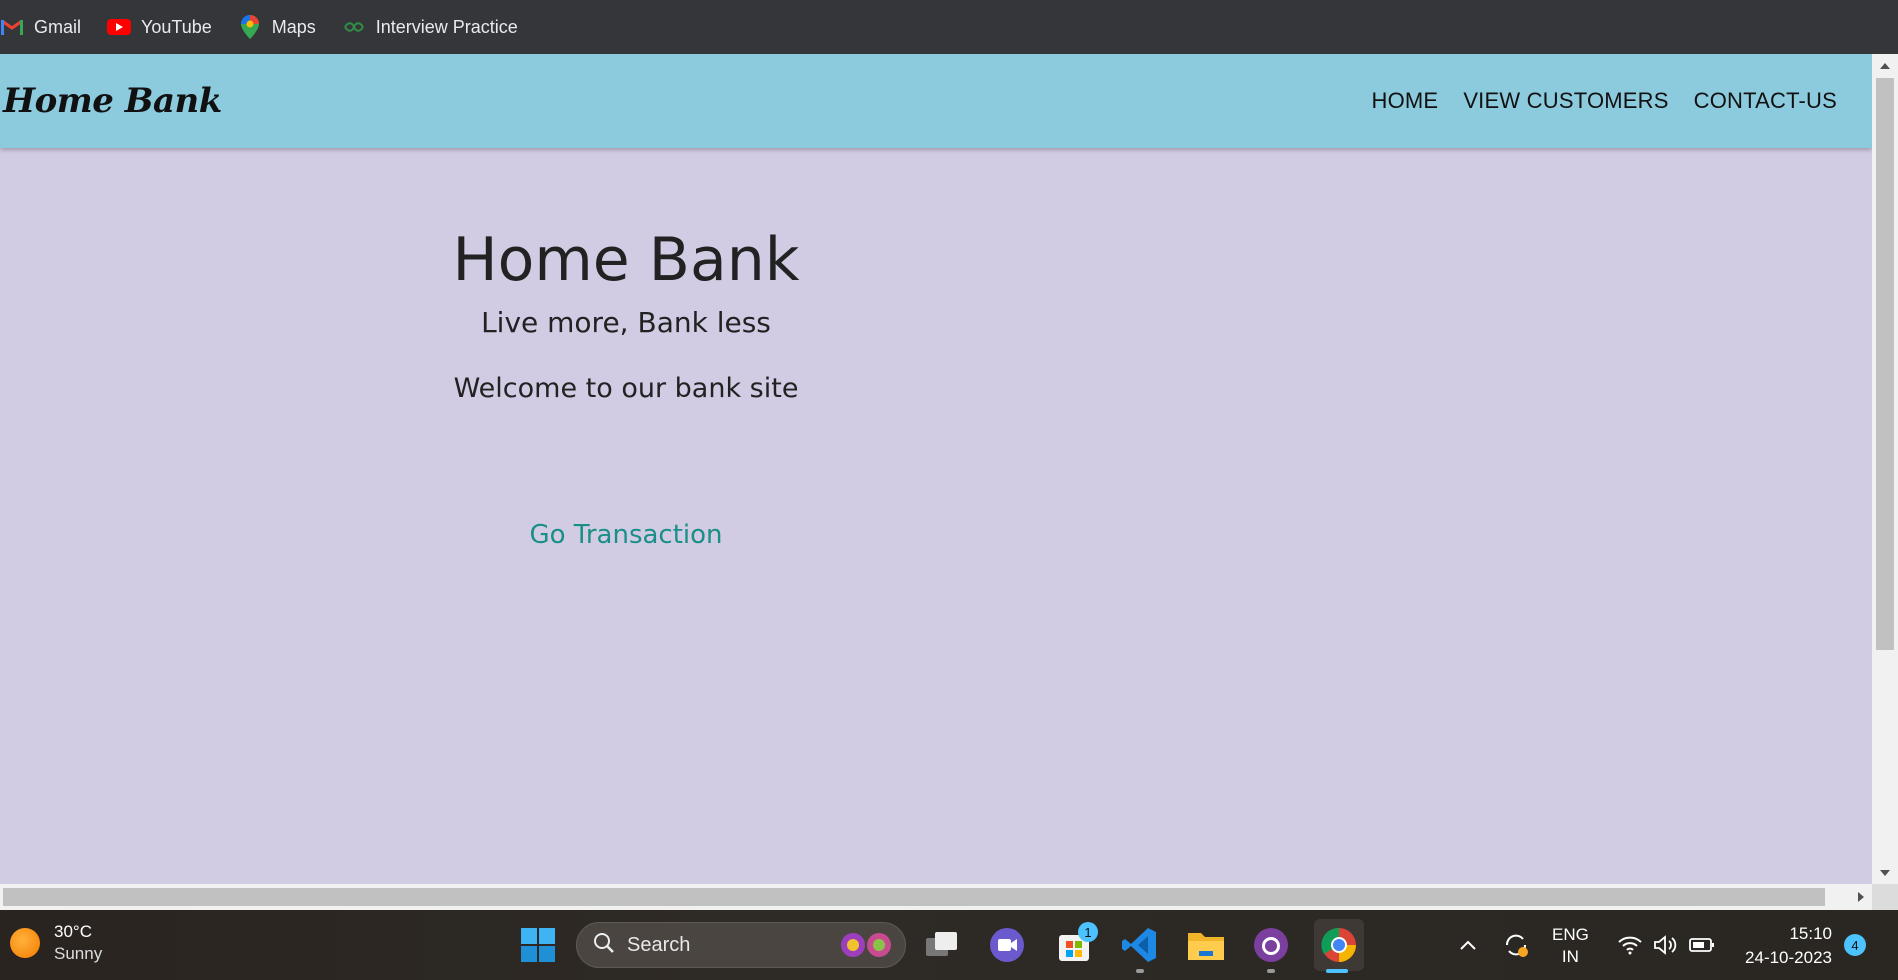  I want to click on scroll-up-arrow-icon, so click(1885, 66).